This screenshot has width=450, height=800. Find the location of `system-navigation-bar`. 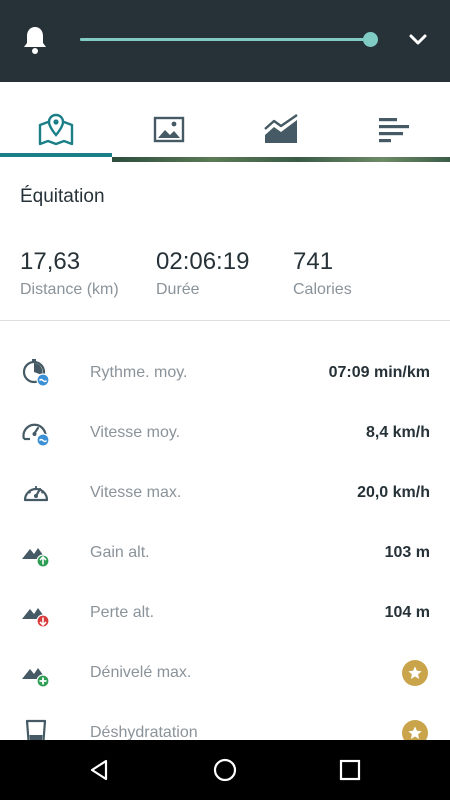

system-navigation-bar is located at coordinates (225, 770).